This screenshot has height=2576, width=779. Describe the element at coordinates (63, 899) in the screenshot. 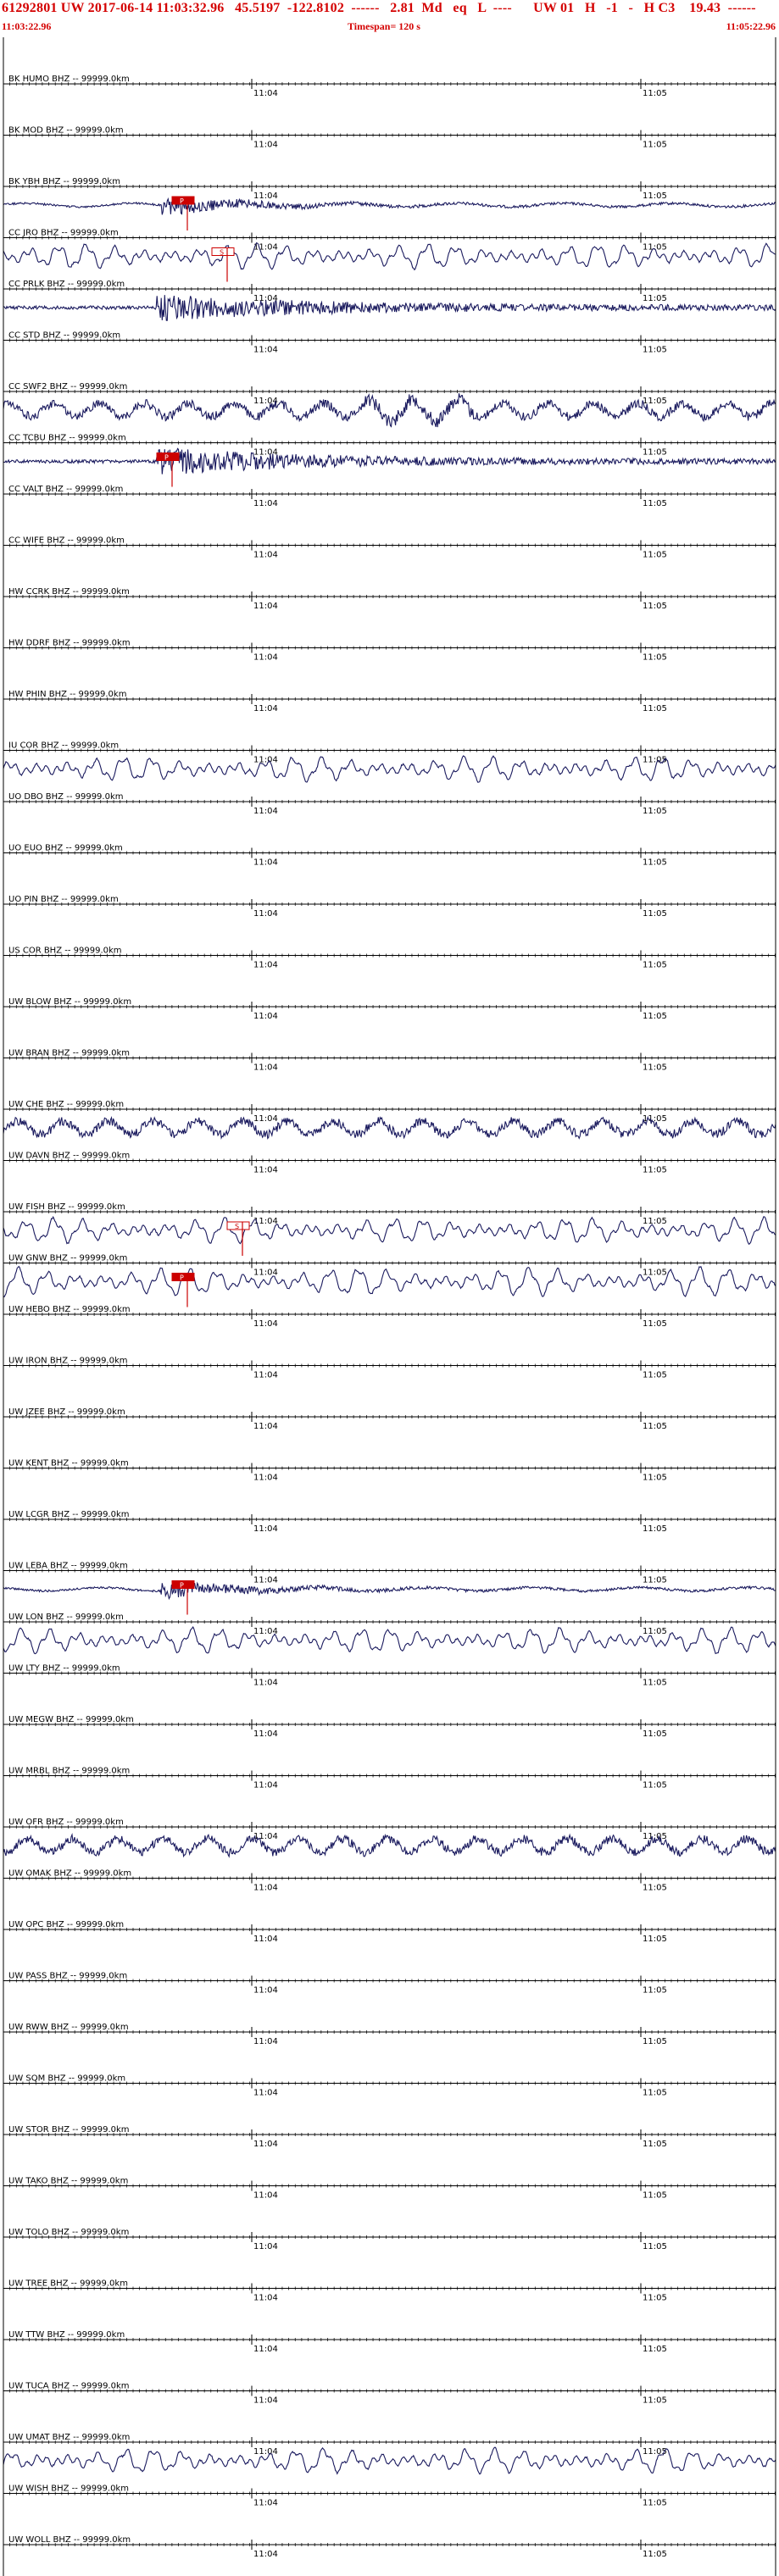

I see `station-label: UO PIN BHZ -- 99999.0km` at that location.